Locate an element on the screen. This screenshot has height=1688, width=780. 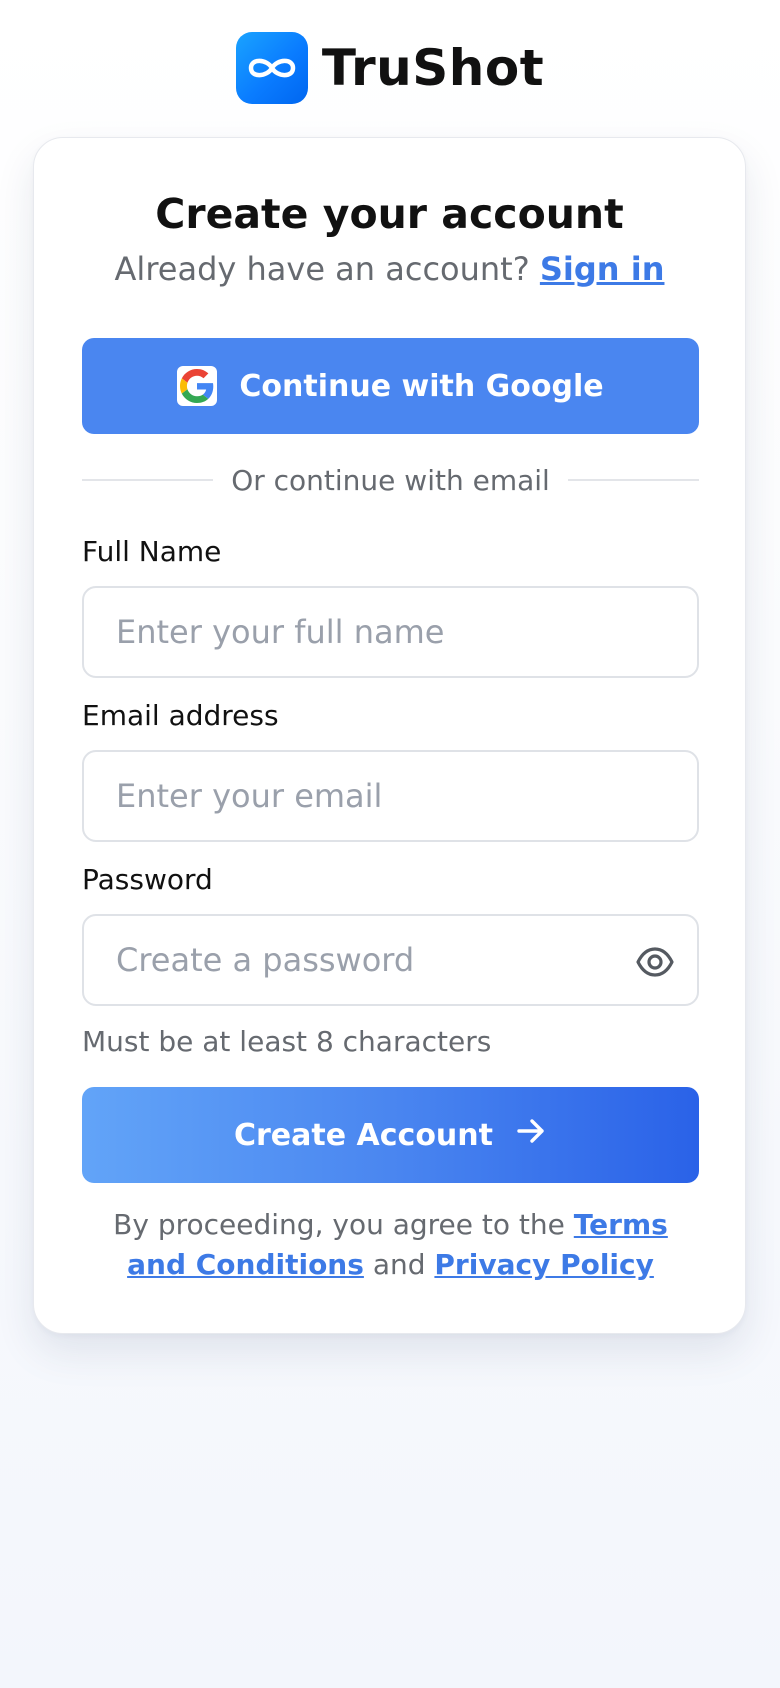
divider-text: Or continue with email is located at coordinates (390, 480).